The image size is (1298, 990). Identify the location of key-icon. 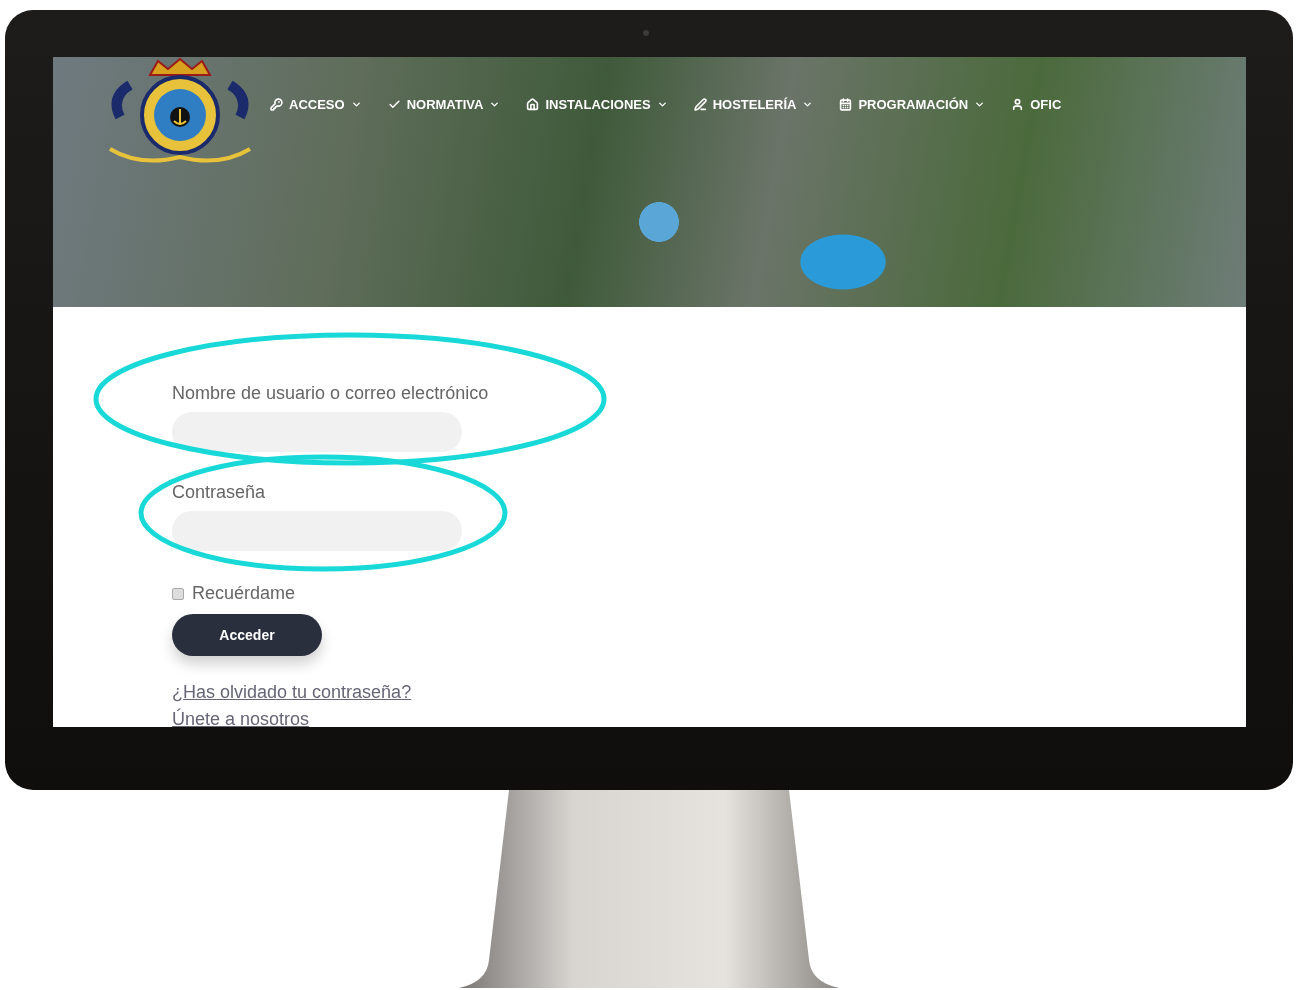
(276, 104).